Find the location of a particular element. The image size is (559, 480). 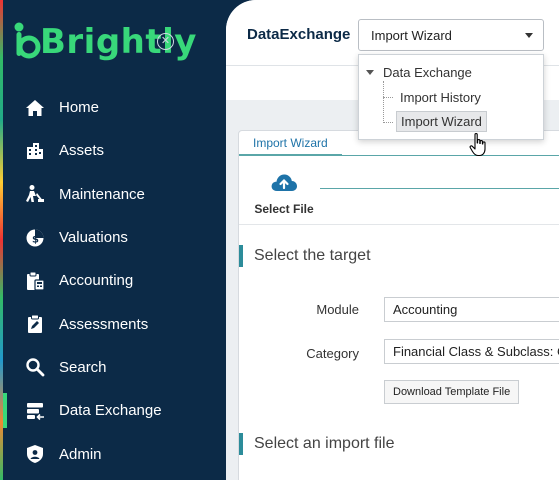

valuation-icon: $ is located at coordinates (35, 238).